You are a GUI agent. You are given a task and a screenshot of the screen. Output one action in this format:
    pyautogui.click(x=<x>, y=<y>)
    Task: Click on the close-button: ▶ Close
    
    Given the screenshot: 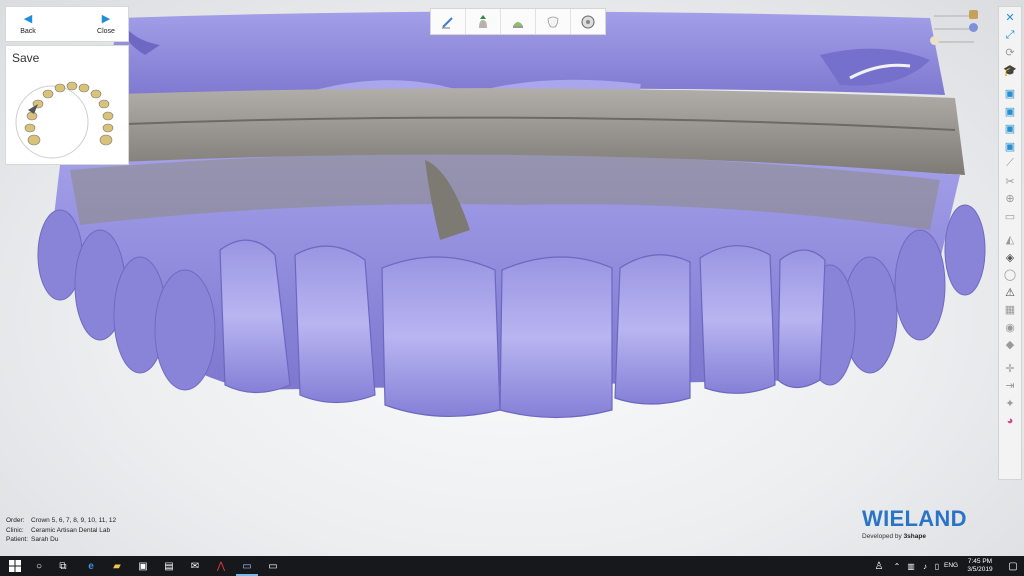 What is the action you would take?
    pyautogui.click(x=106, y=24)
    